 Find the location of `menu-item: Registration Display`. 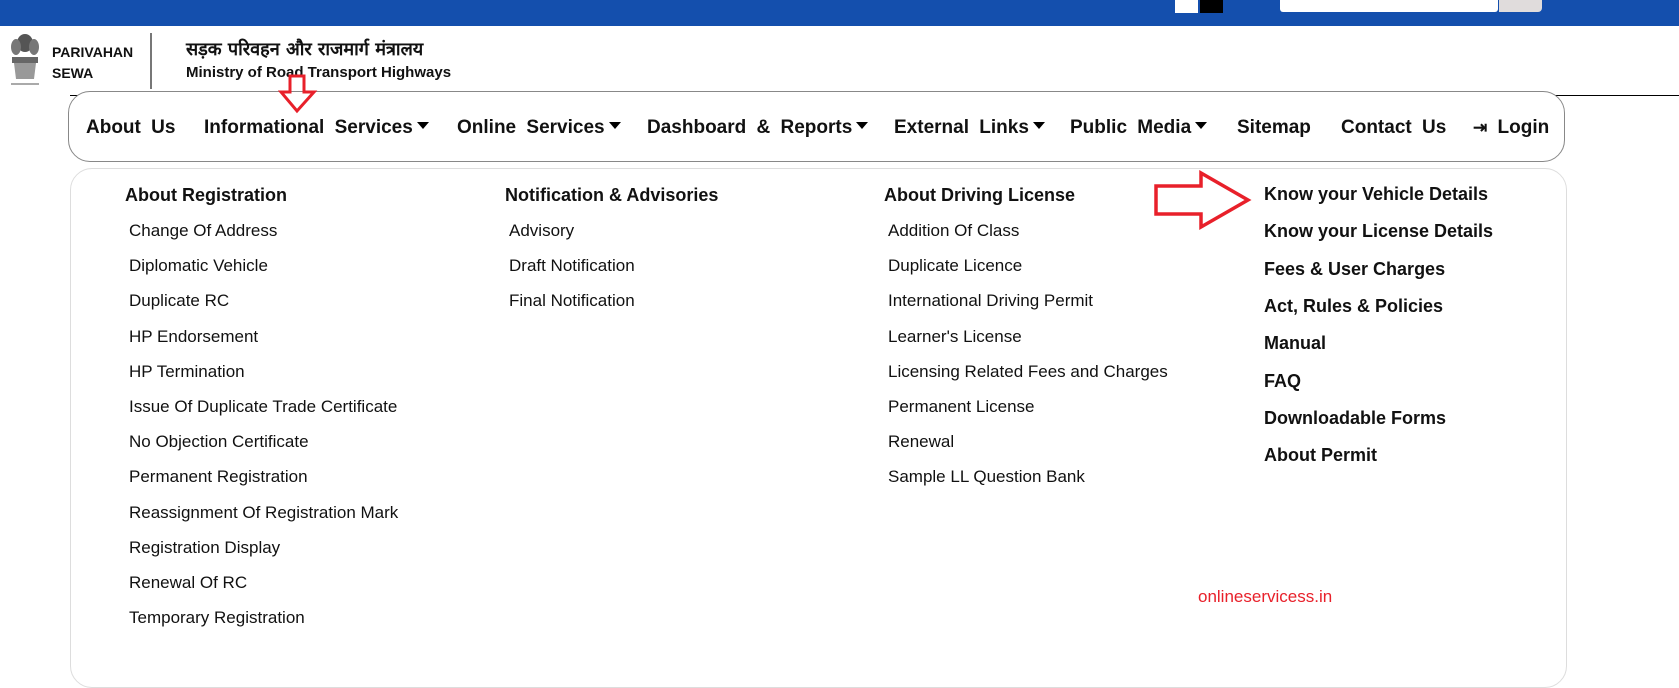

menu-item: Registration Display is located at coordinates (204, 548).